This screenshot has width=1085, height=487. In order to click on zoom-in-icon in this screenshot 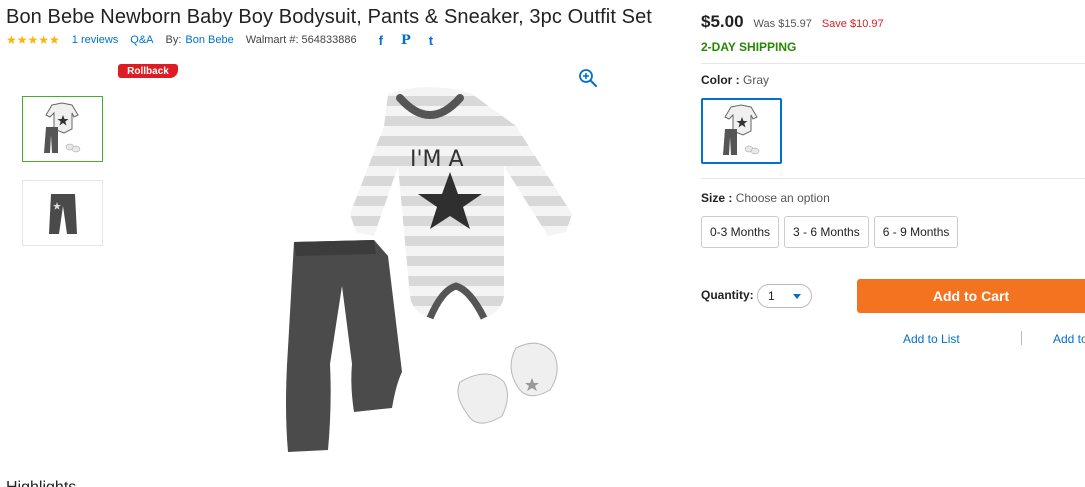, I will do `click(588, 78)`.